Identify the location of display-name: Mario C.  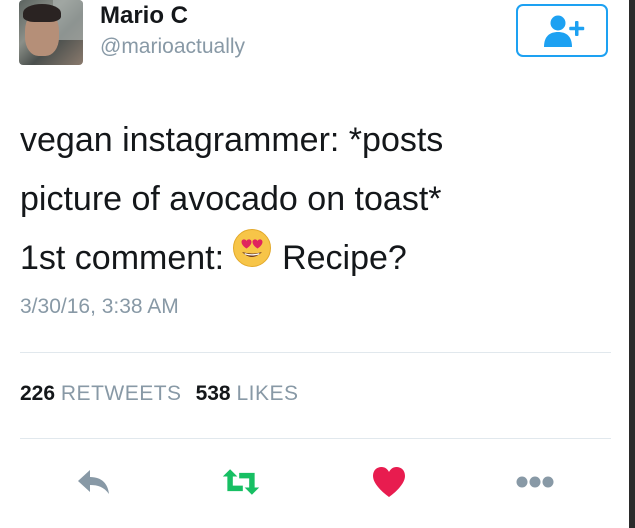
(144, 16).